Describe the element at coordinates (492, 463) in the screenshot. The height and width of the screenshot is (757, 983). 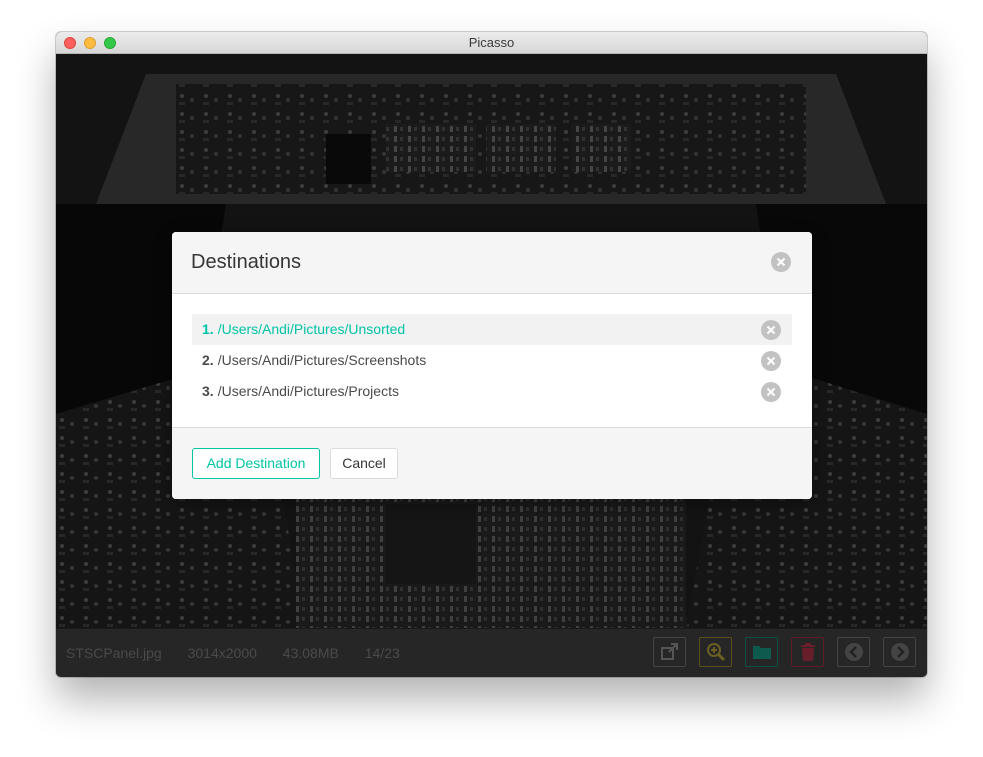
I see `modal-footer: Add Destination Cancel` at that location.